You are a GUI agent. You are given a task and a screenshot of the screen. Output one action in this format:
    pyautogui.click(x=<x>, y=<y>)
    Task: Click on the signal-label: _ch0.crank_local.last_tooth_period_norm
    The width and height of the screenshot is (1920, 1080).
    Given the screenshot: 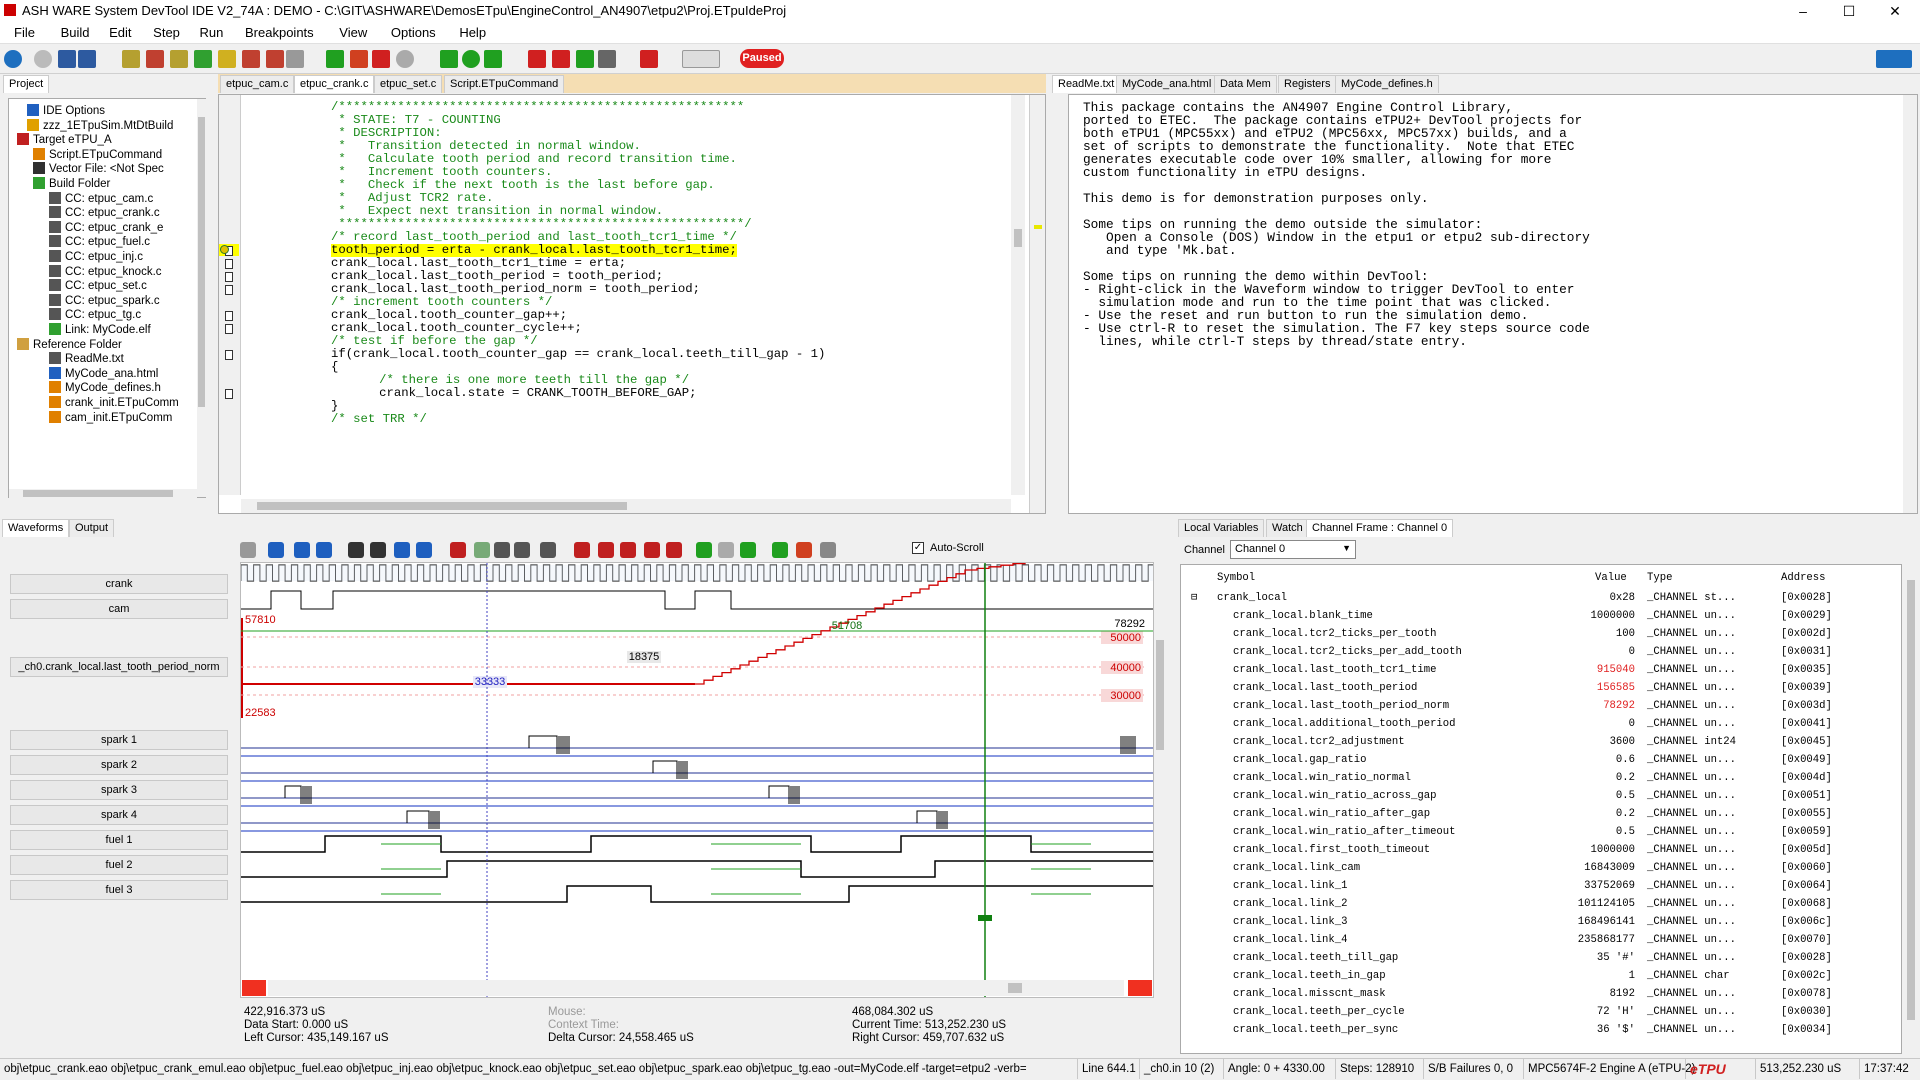 What is the action you would take?
    pyautogui.click(x=119, y=667)
    